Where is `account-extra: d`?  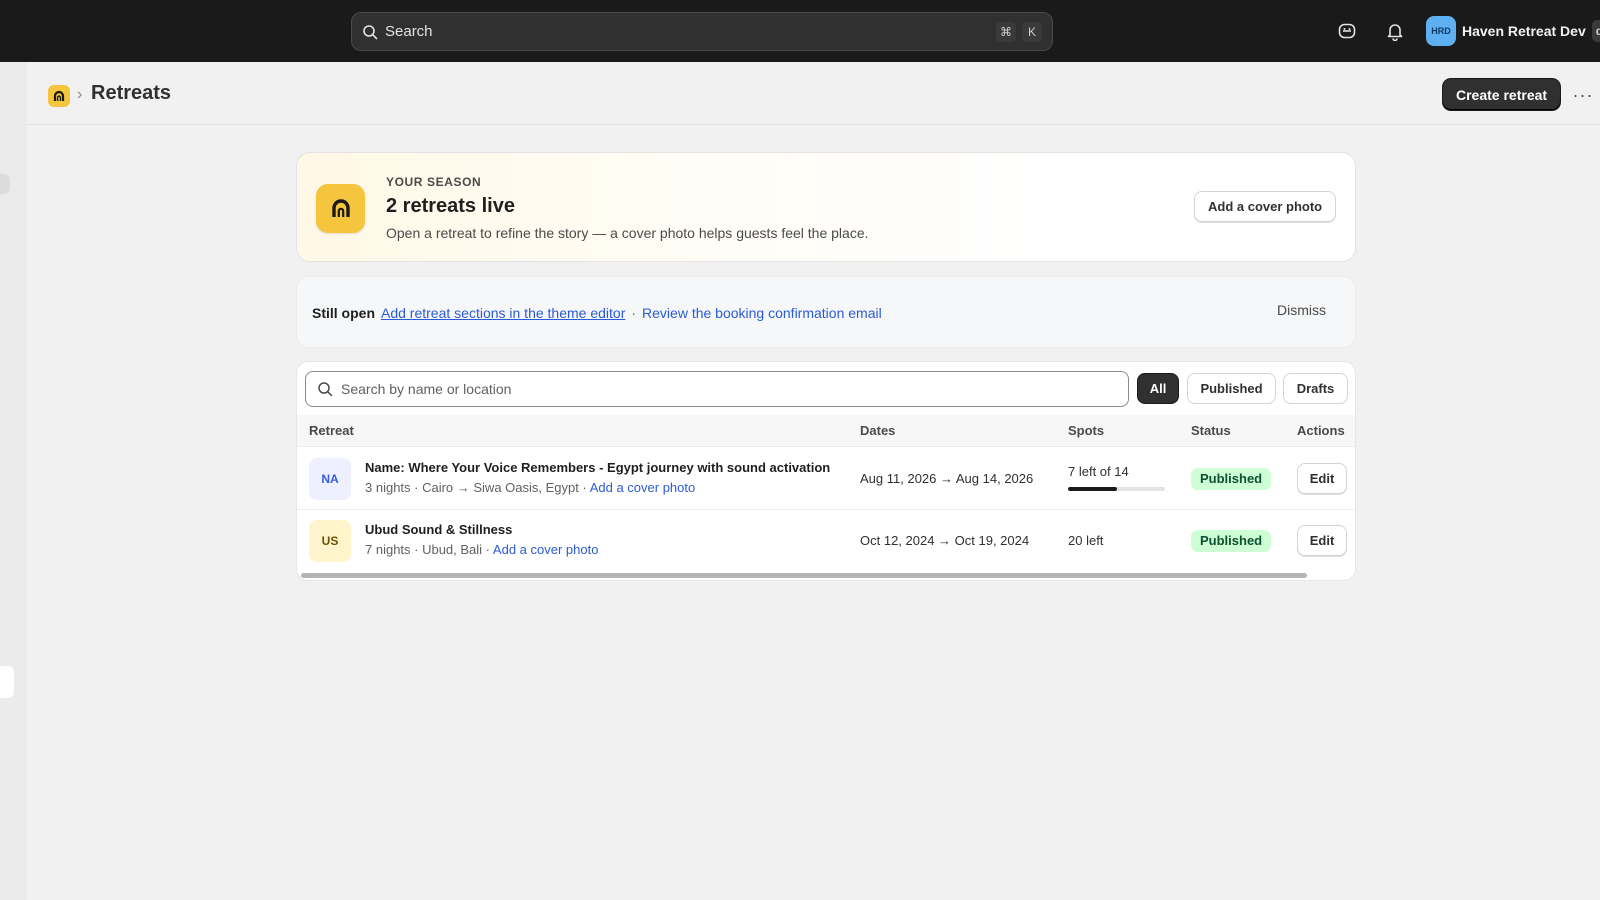
account-extra: d is located at coordinates (1595, 31).